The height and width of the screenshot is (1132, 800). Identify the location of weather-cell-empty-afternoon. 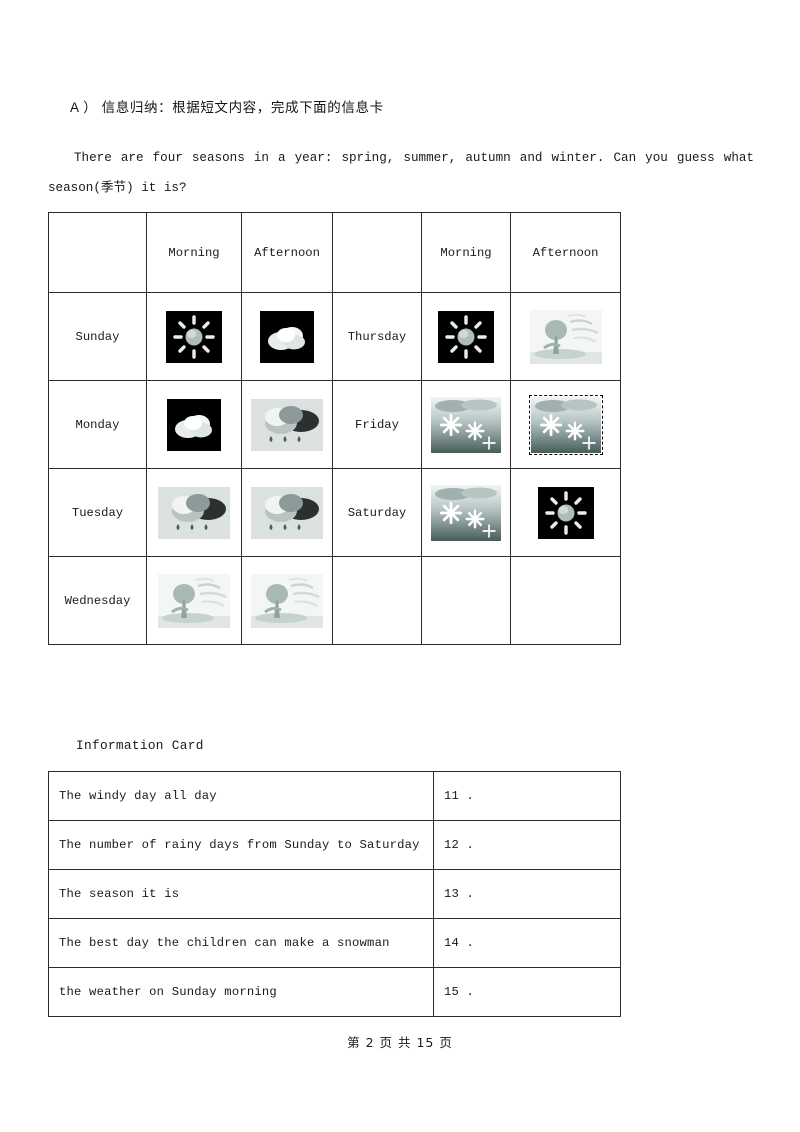
(565, 600).